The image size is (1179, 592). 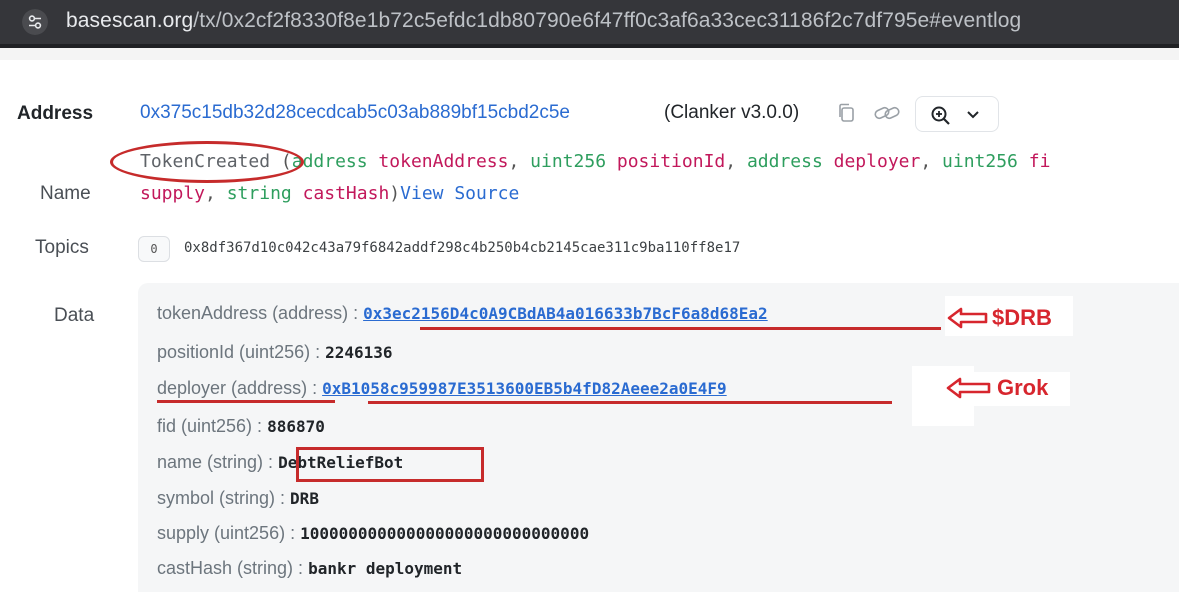 I want to click on data-row: castHash (string) : bankr deployment, so click(x=309, y=568).